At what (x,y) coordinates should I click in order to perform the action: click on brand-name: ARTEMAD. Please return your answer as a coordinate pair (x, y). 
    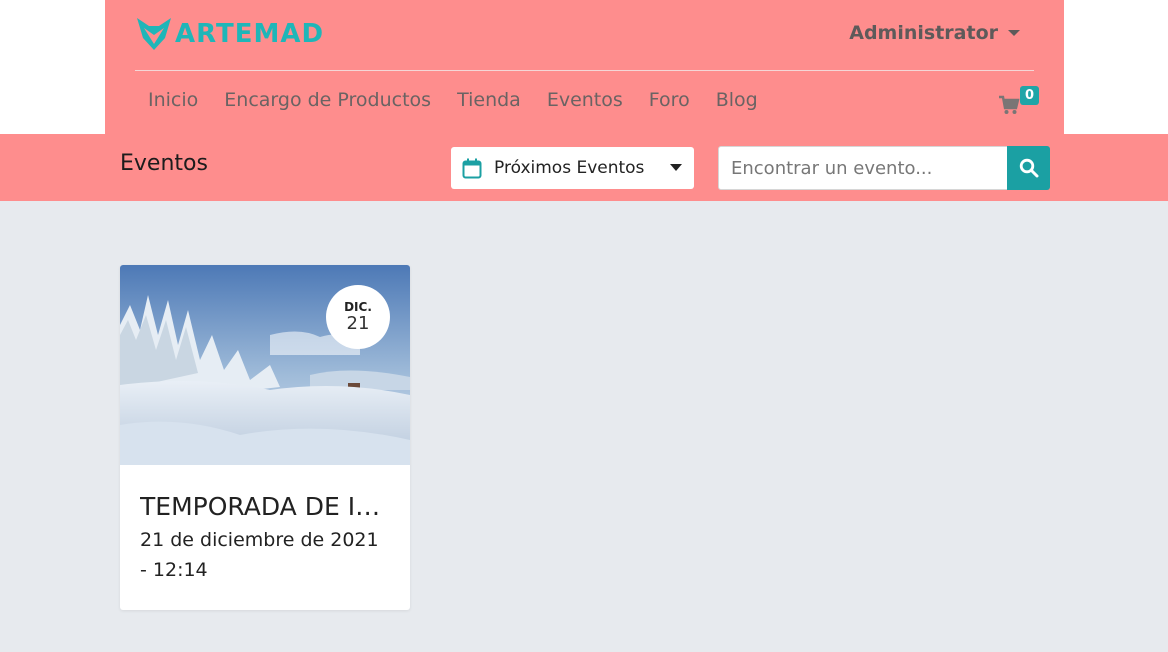
    Looking at the image, I should click on (250, 34).